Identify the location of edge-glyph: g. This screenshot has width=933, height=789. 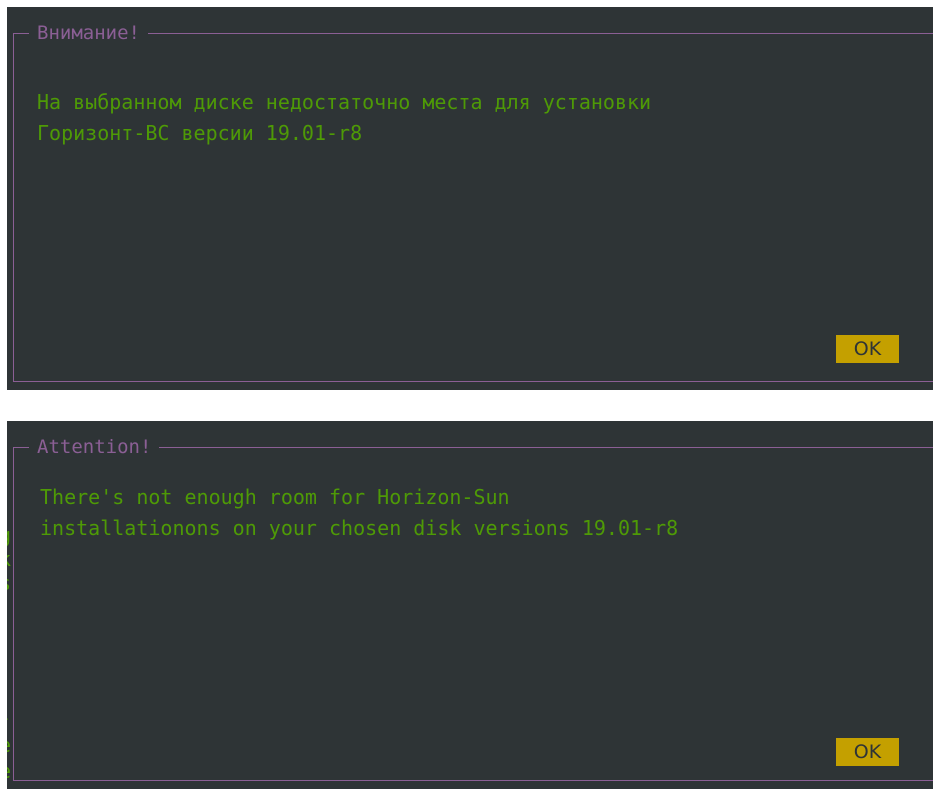
(9, 535).